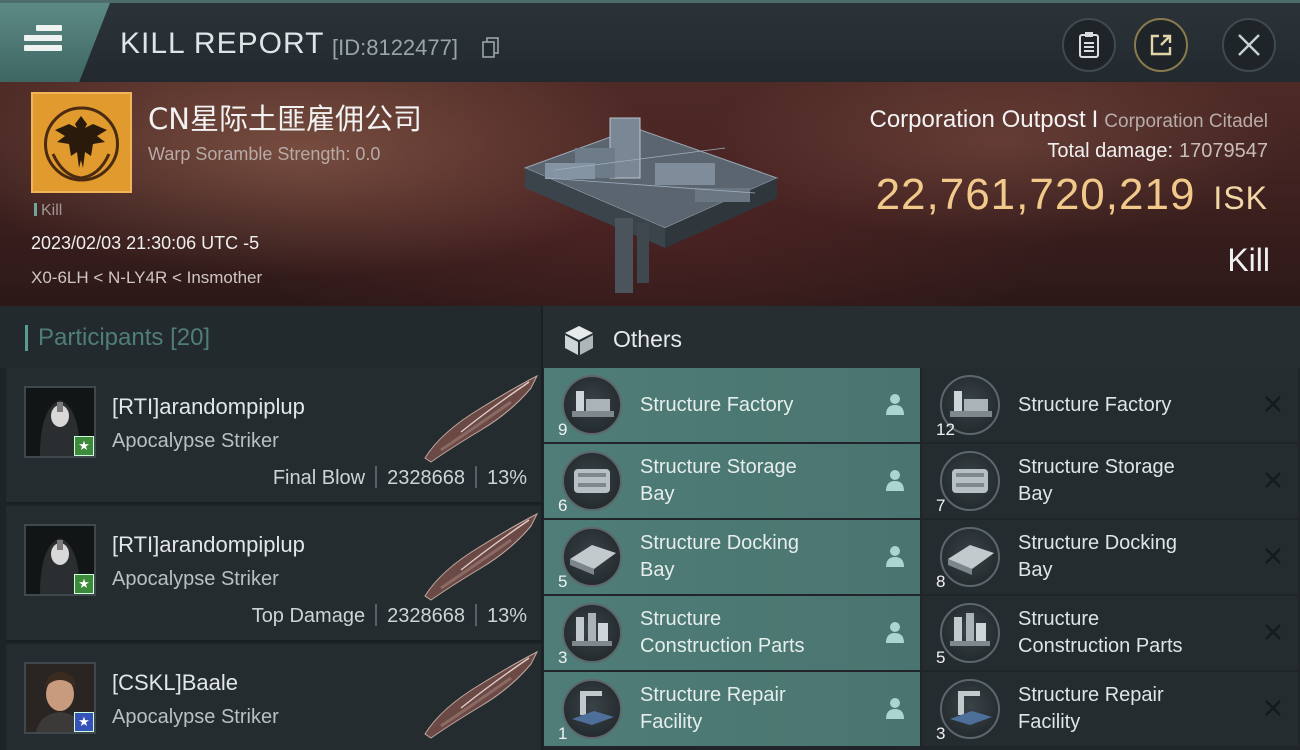  I want to click on kill-tag: Kill, so click(48, 211).